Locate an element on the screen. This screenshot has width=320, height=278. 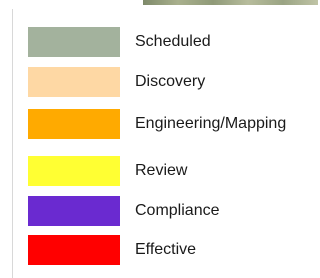
legend-item-compliance: Compliance is located at coordinates (123, 211).